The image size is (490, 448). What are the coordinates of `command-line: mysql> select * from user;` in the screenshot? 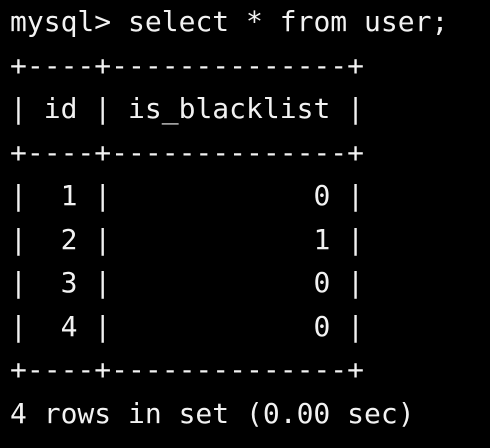 It's located at (250, 22).